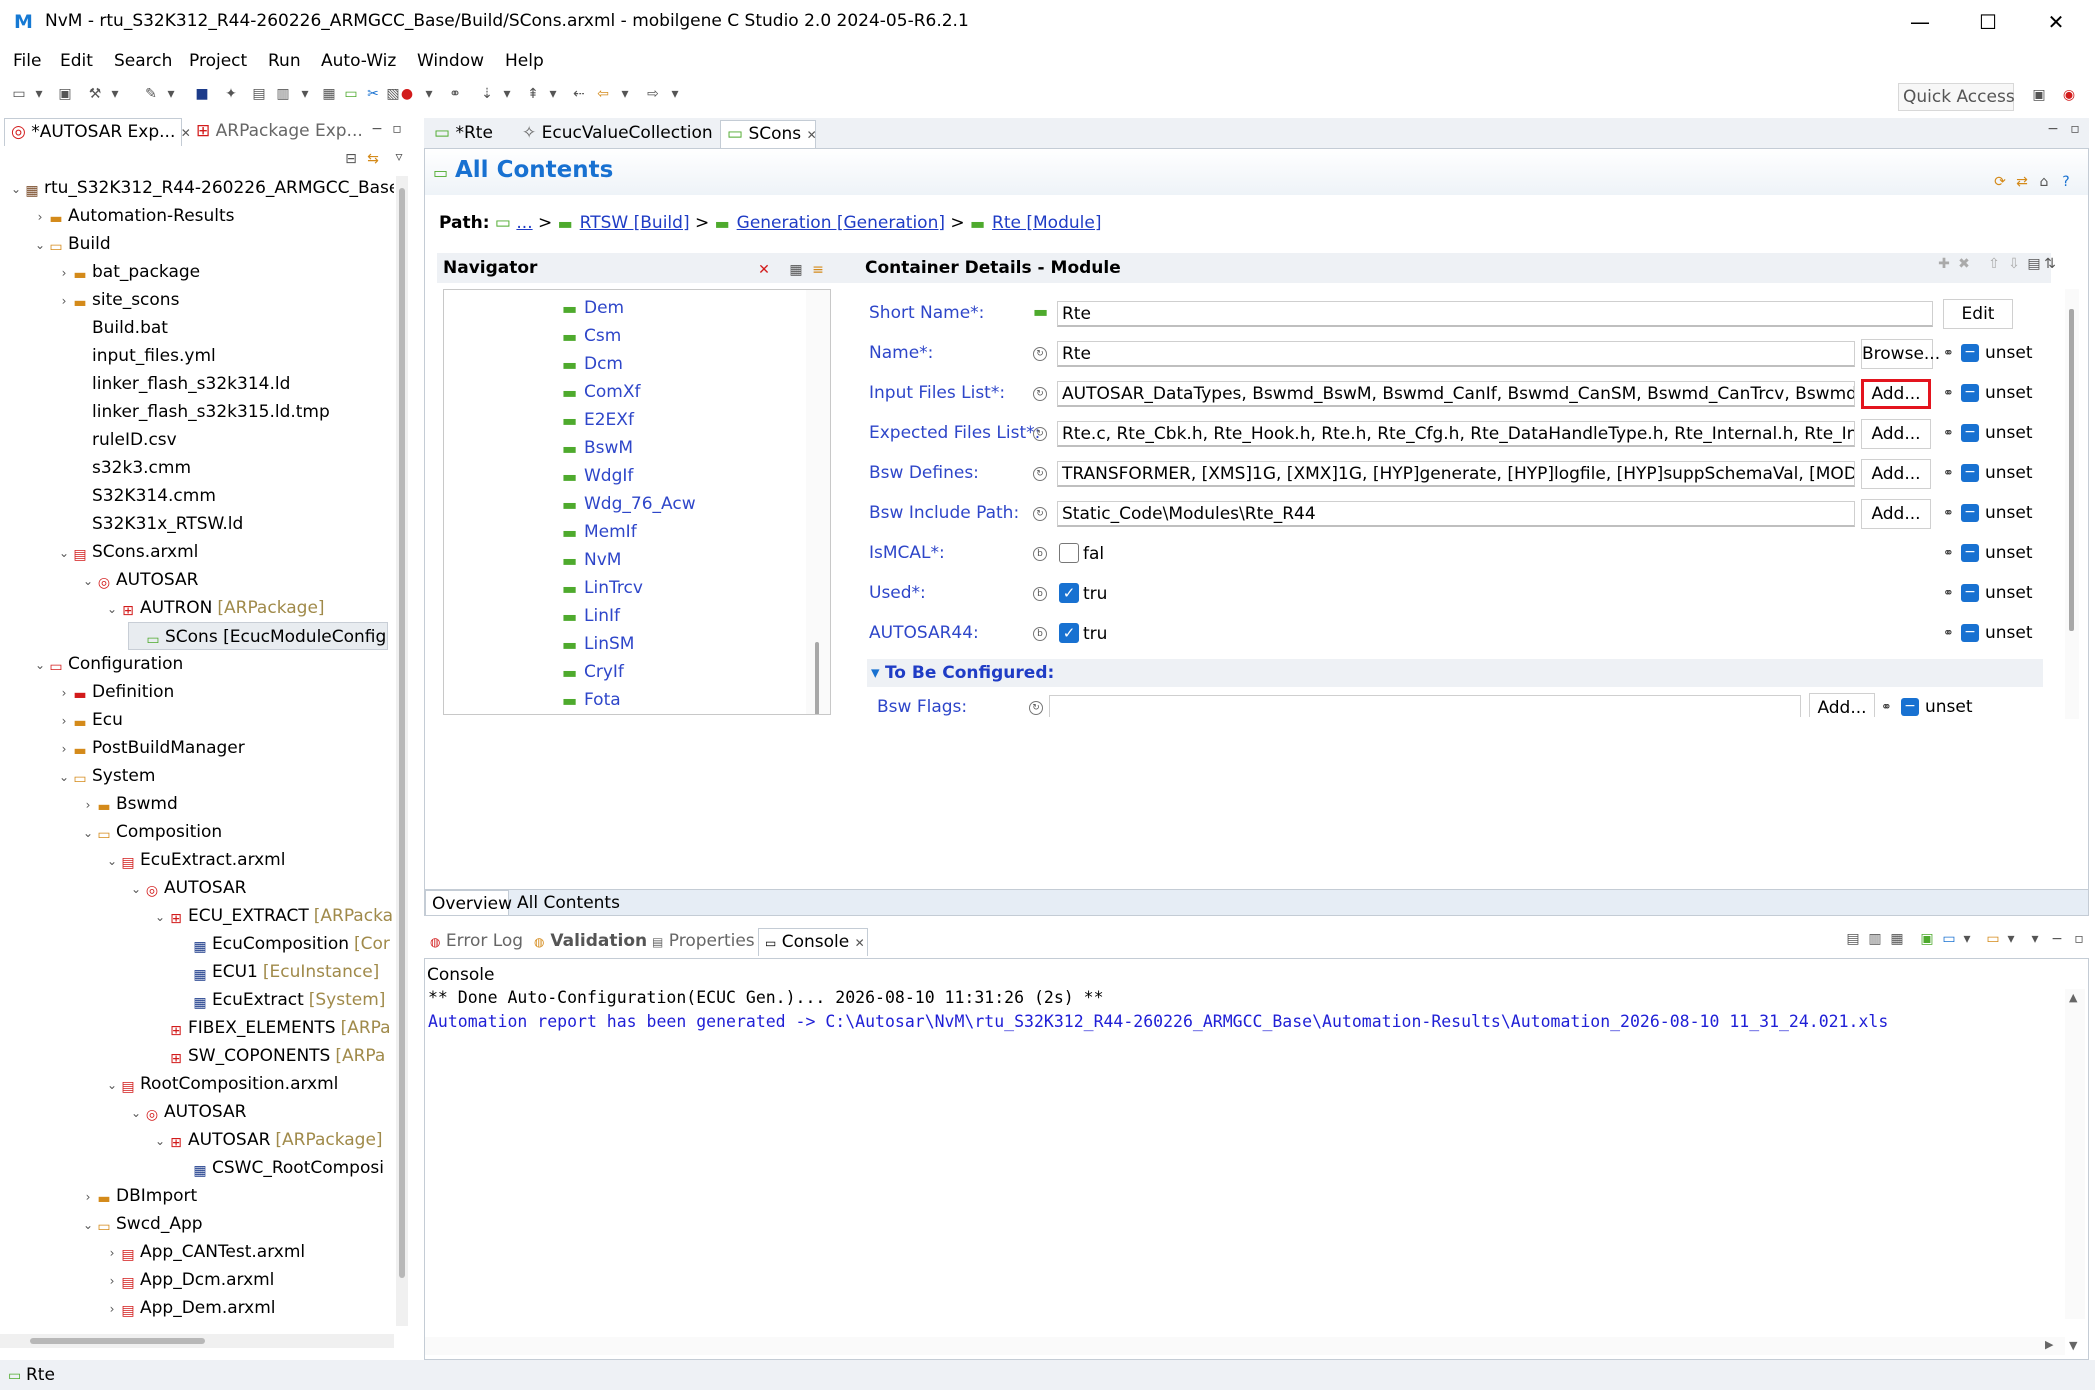  Describe the element at coordinates (231, 94) in the screenshot. I see `star-icon: ✦` at that location.